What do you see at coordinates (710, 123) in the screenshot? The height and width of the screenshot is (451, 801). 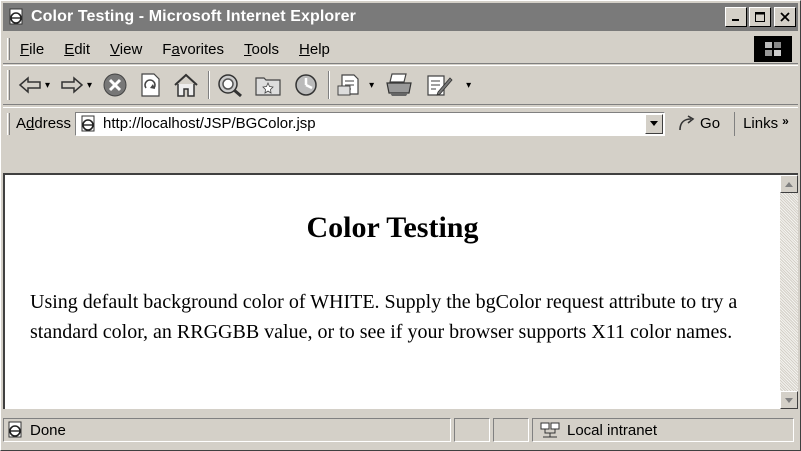 I see `go-label: Go` at bounding box center [710, 123].